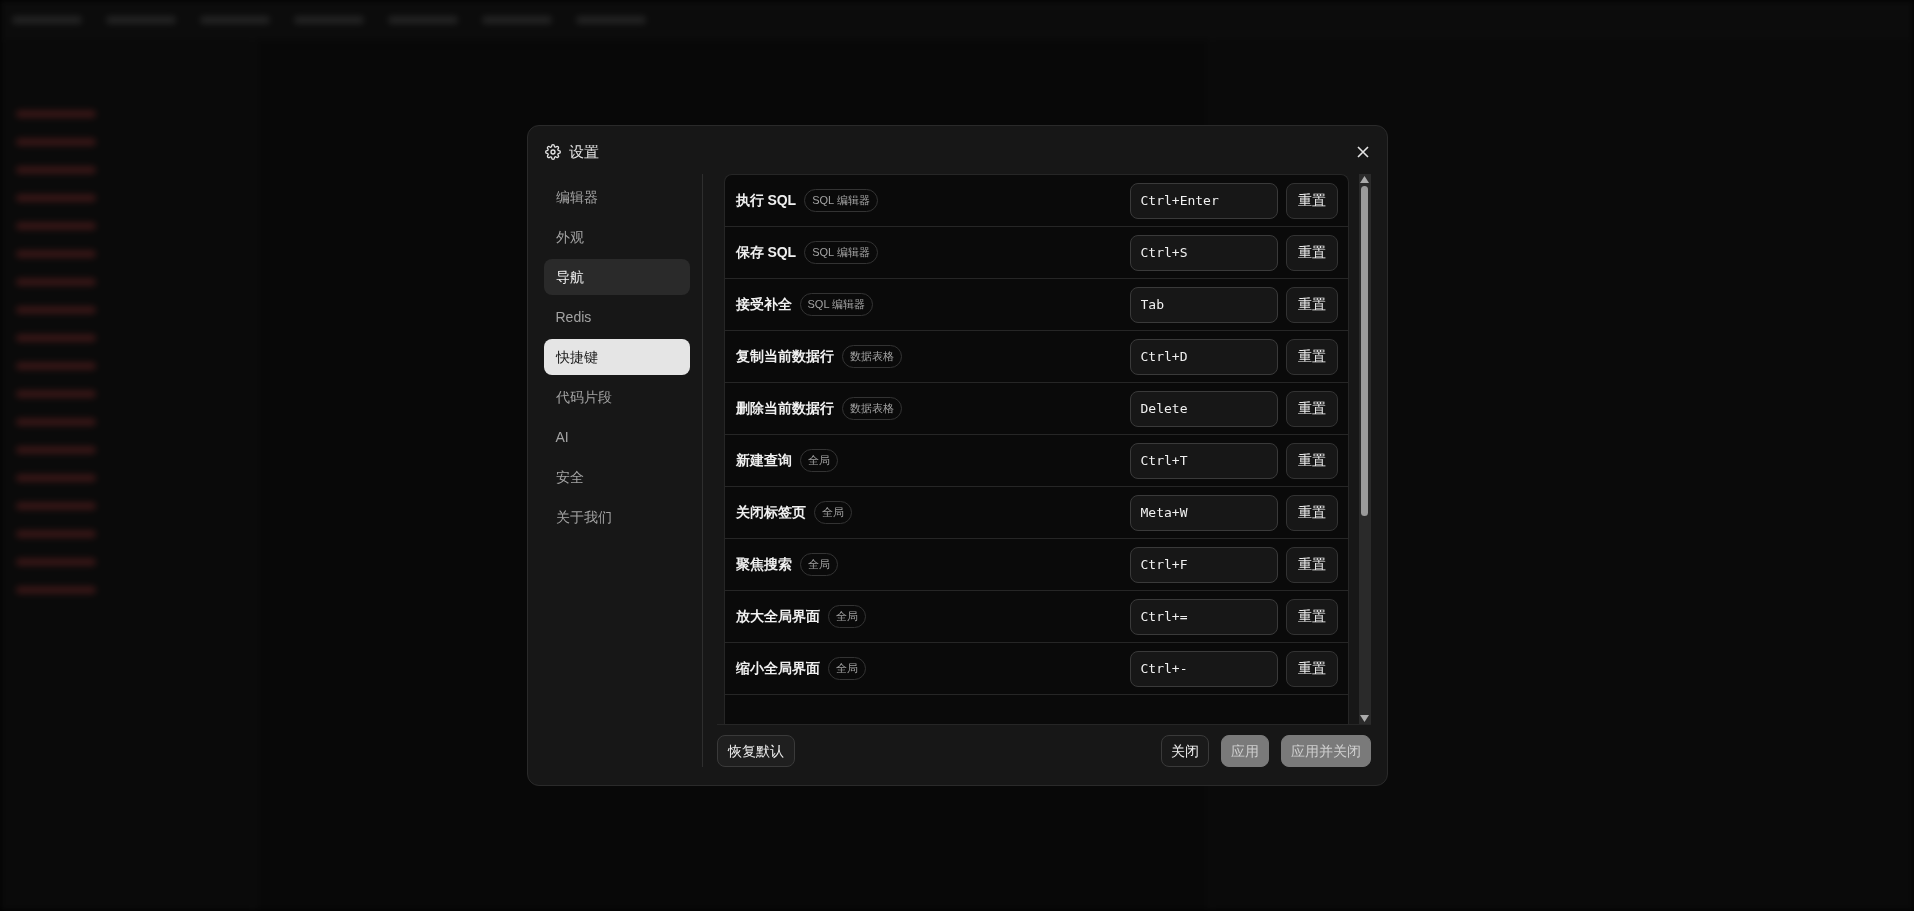 This screenshot has height=911, width=1914. Describe the element at coordinates (777, 616) in the screenshot. I see `shortcut-name: 放大全局界面` at that location.